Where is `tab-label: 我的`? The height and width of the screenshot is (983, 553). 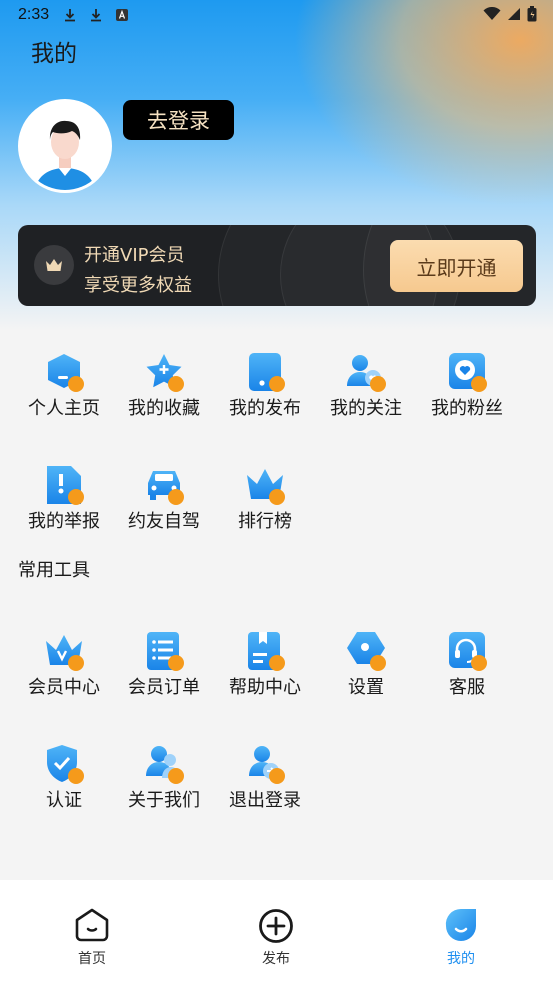
tab-label: 我的 is located at coordinates (461, 959).